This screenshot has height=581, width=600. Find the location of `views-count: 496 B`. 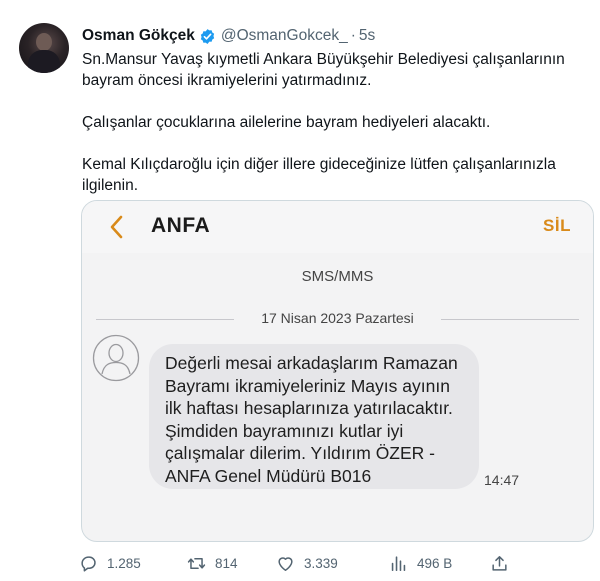

views-count: 496 B is located at coordinates (435, 563).